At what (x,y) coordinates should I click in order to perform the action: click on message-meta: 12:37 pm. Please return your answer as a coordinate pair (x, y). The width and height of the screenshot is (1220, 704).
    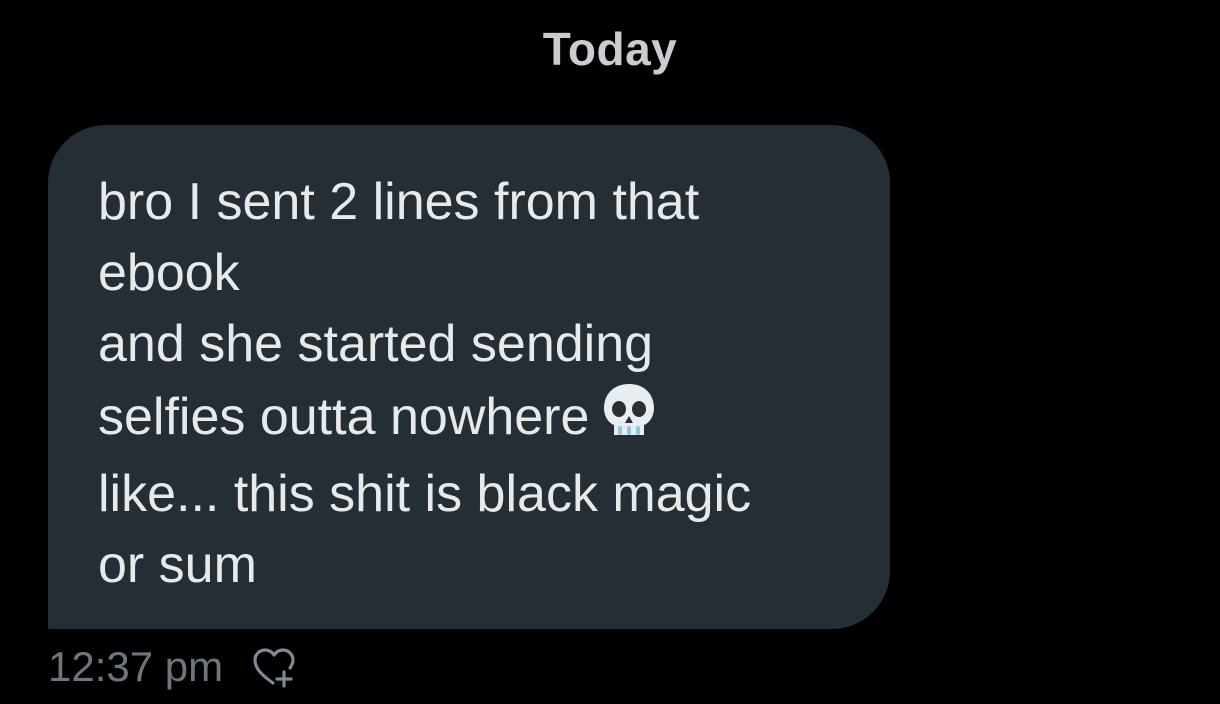
    Looking at the image, I should click on (172, 667).